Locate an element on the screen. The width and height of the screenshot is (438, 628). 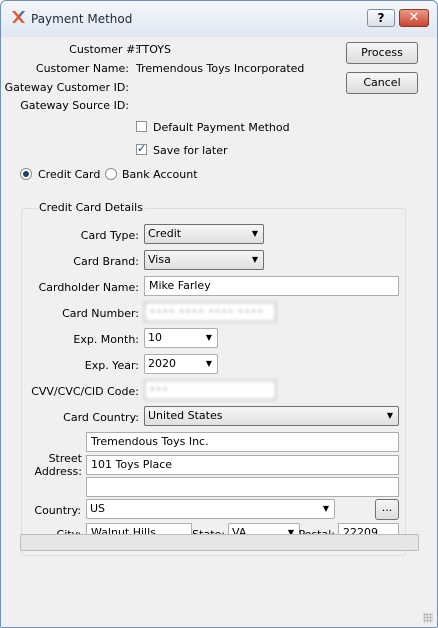
cancel-button: Cancel is located at coordinates (382, 83).